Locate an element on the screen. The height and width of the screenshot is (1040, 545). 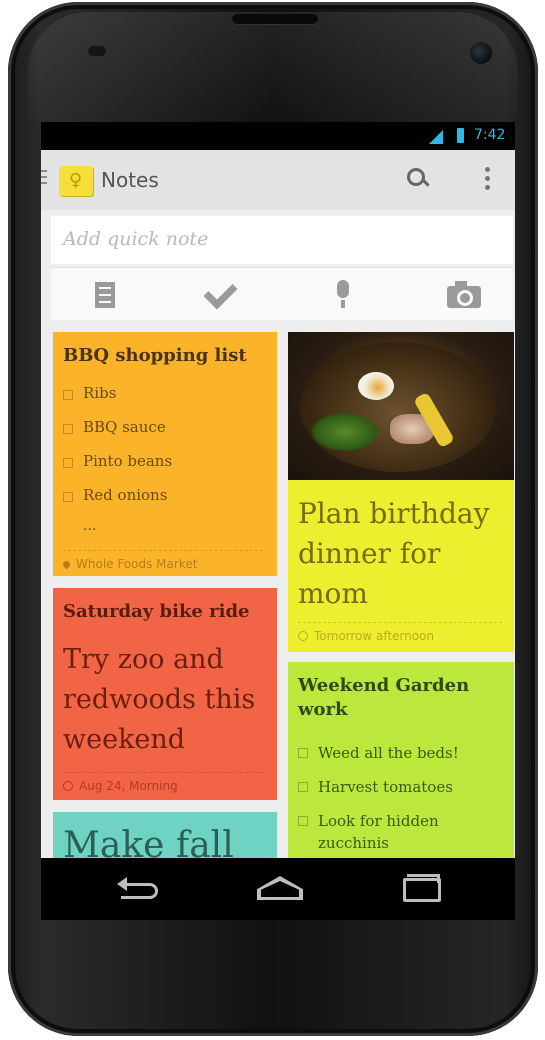
signal-icon is located at coordinates (436, 137).